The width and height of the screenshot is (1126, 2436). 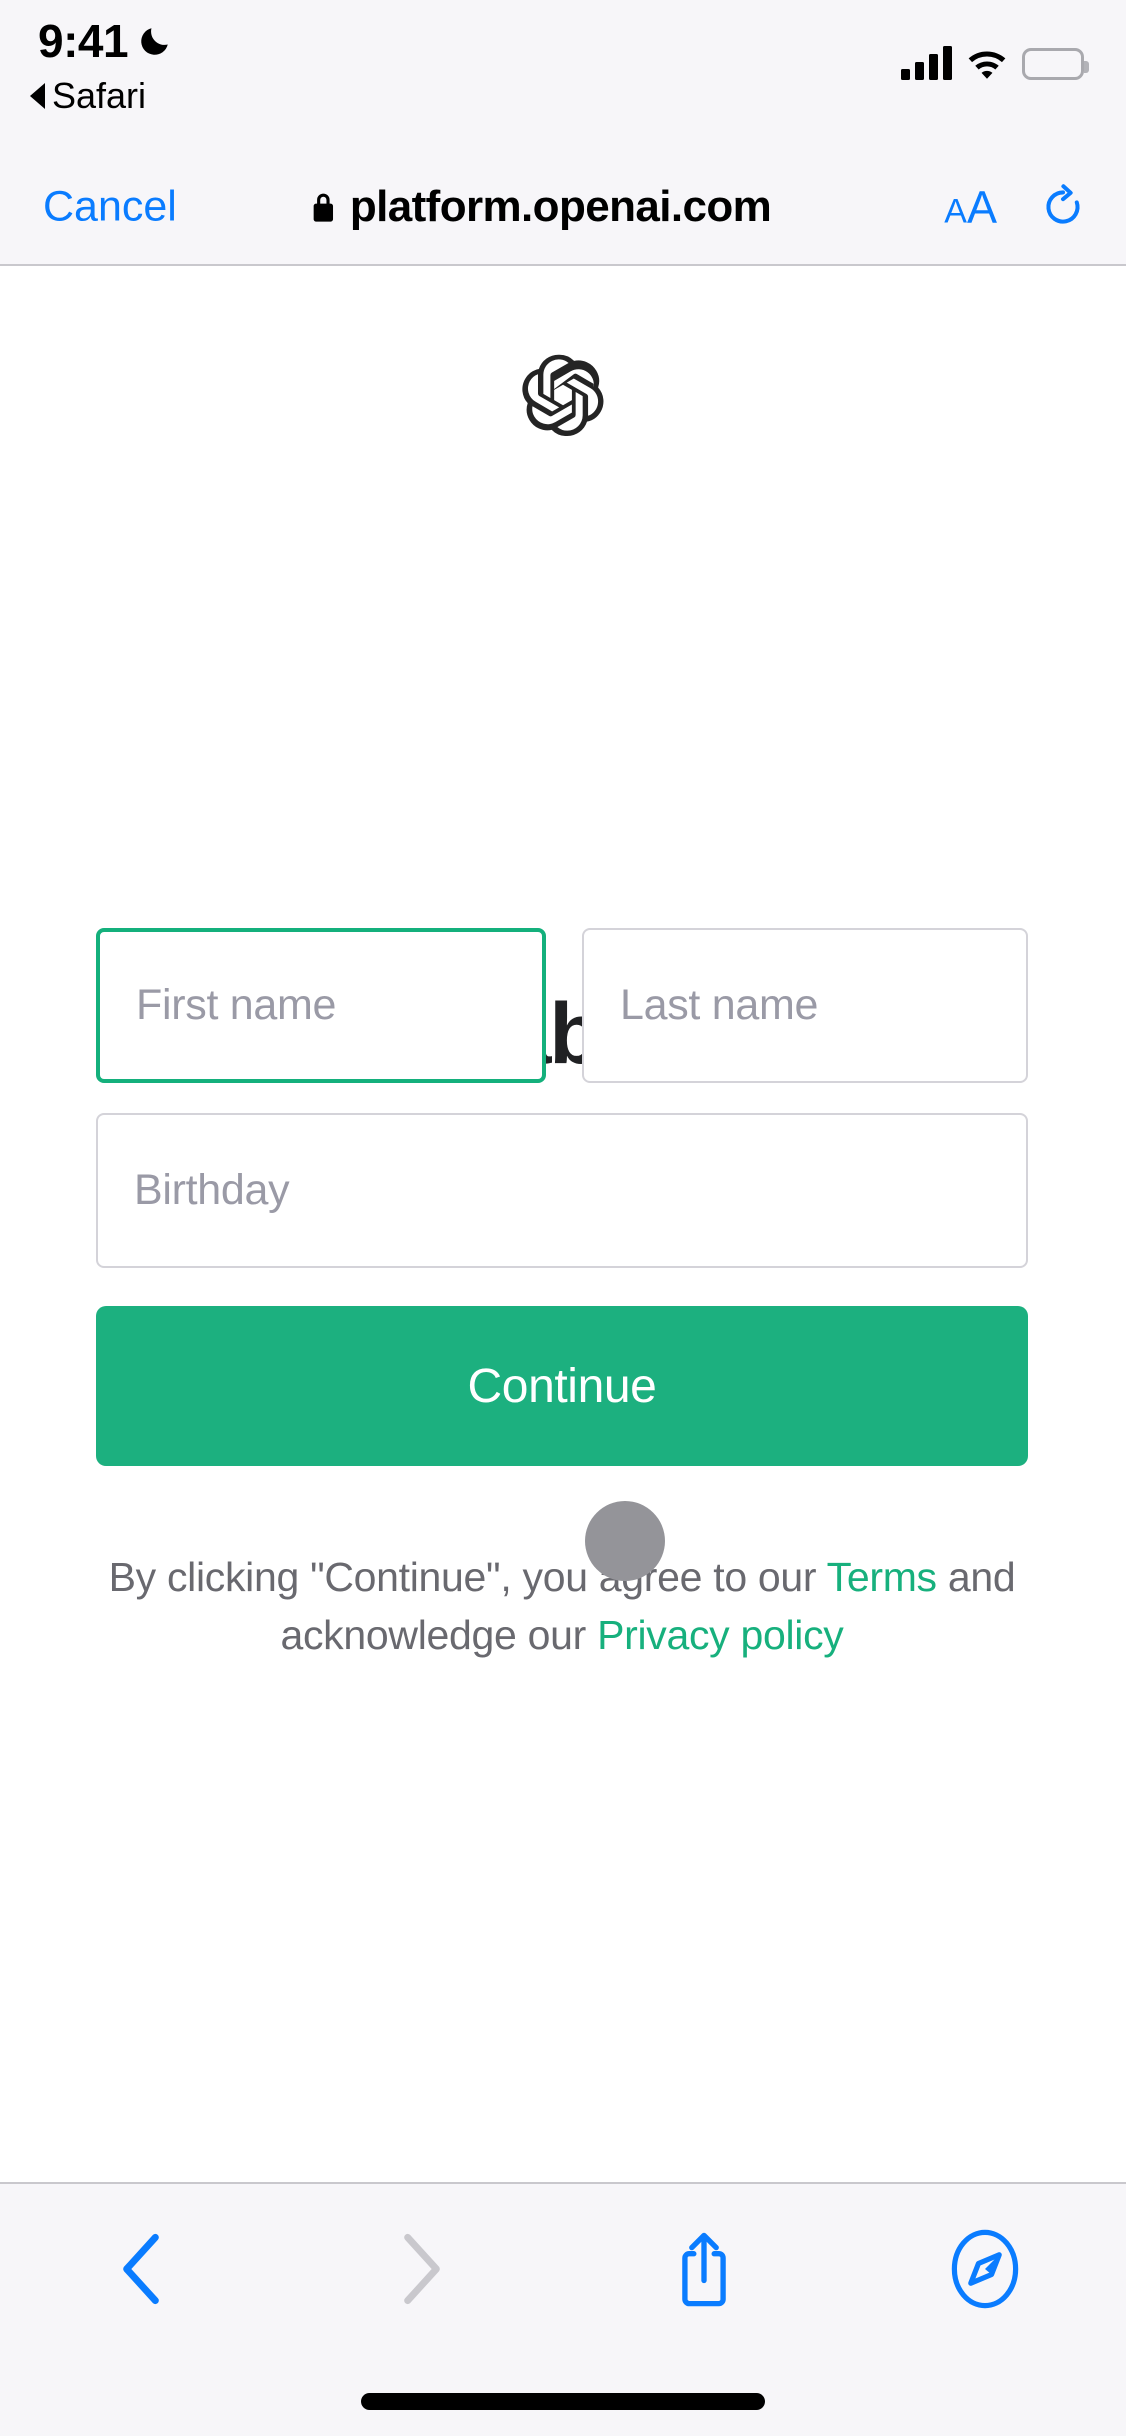 What do you see at coordinates (562, 1190) in the screenshot?
I see `birthday-input: Birthday` at bounding box center [562, 1190].